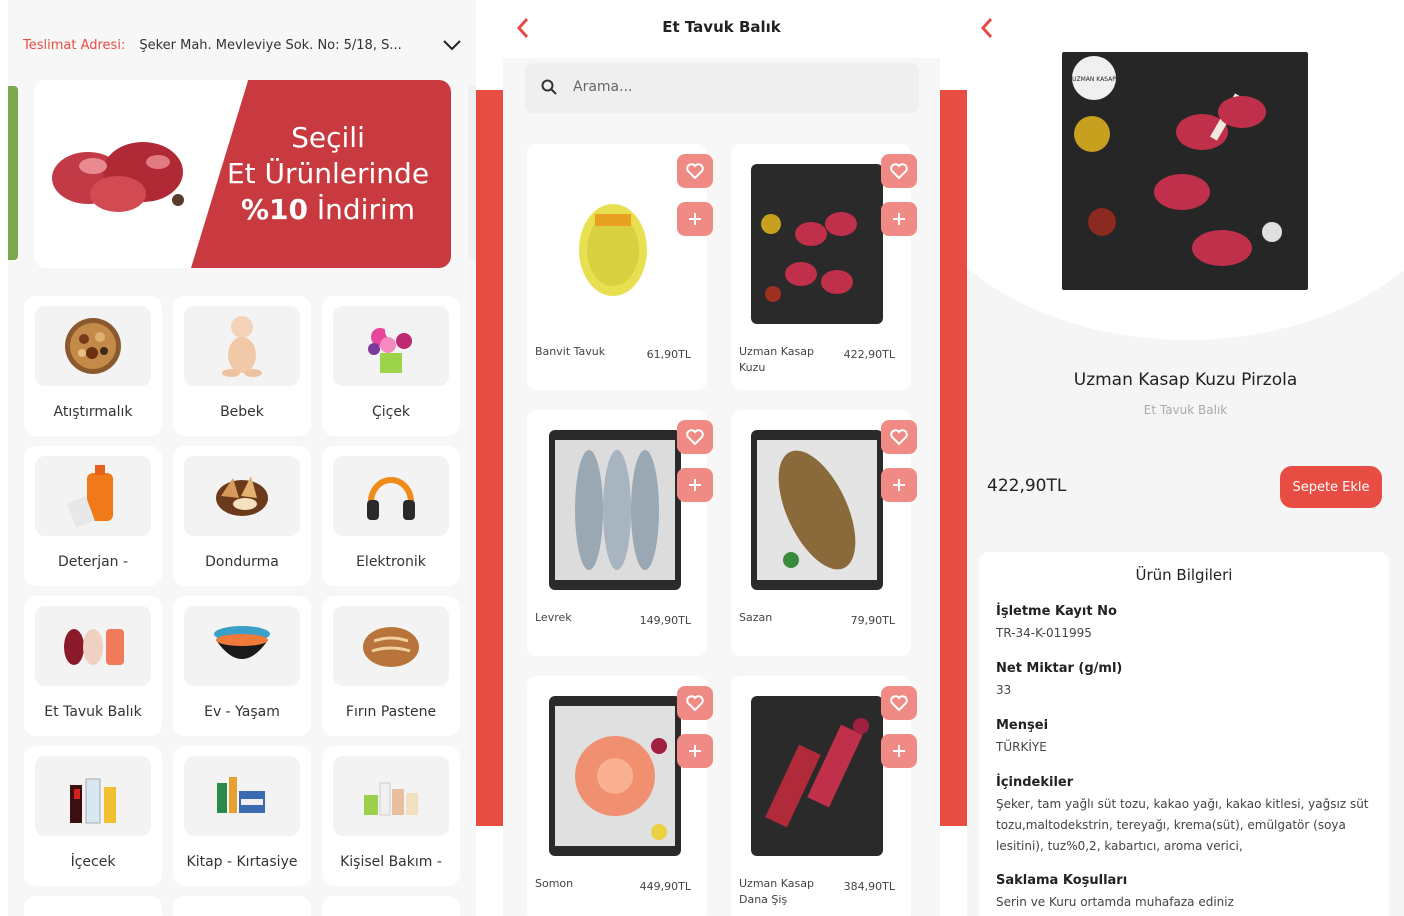  Describe the element at coordinates (391, 496) in the screenshot. I see `headphones-icon` at that location.